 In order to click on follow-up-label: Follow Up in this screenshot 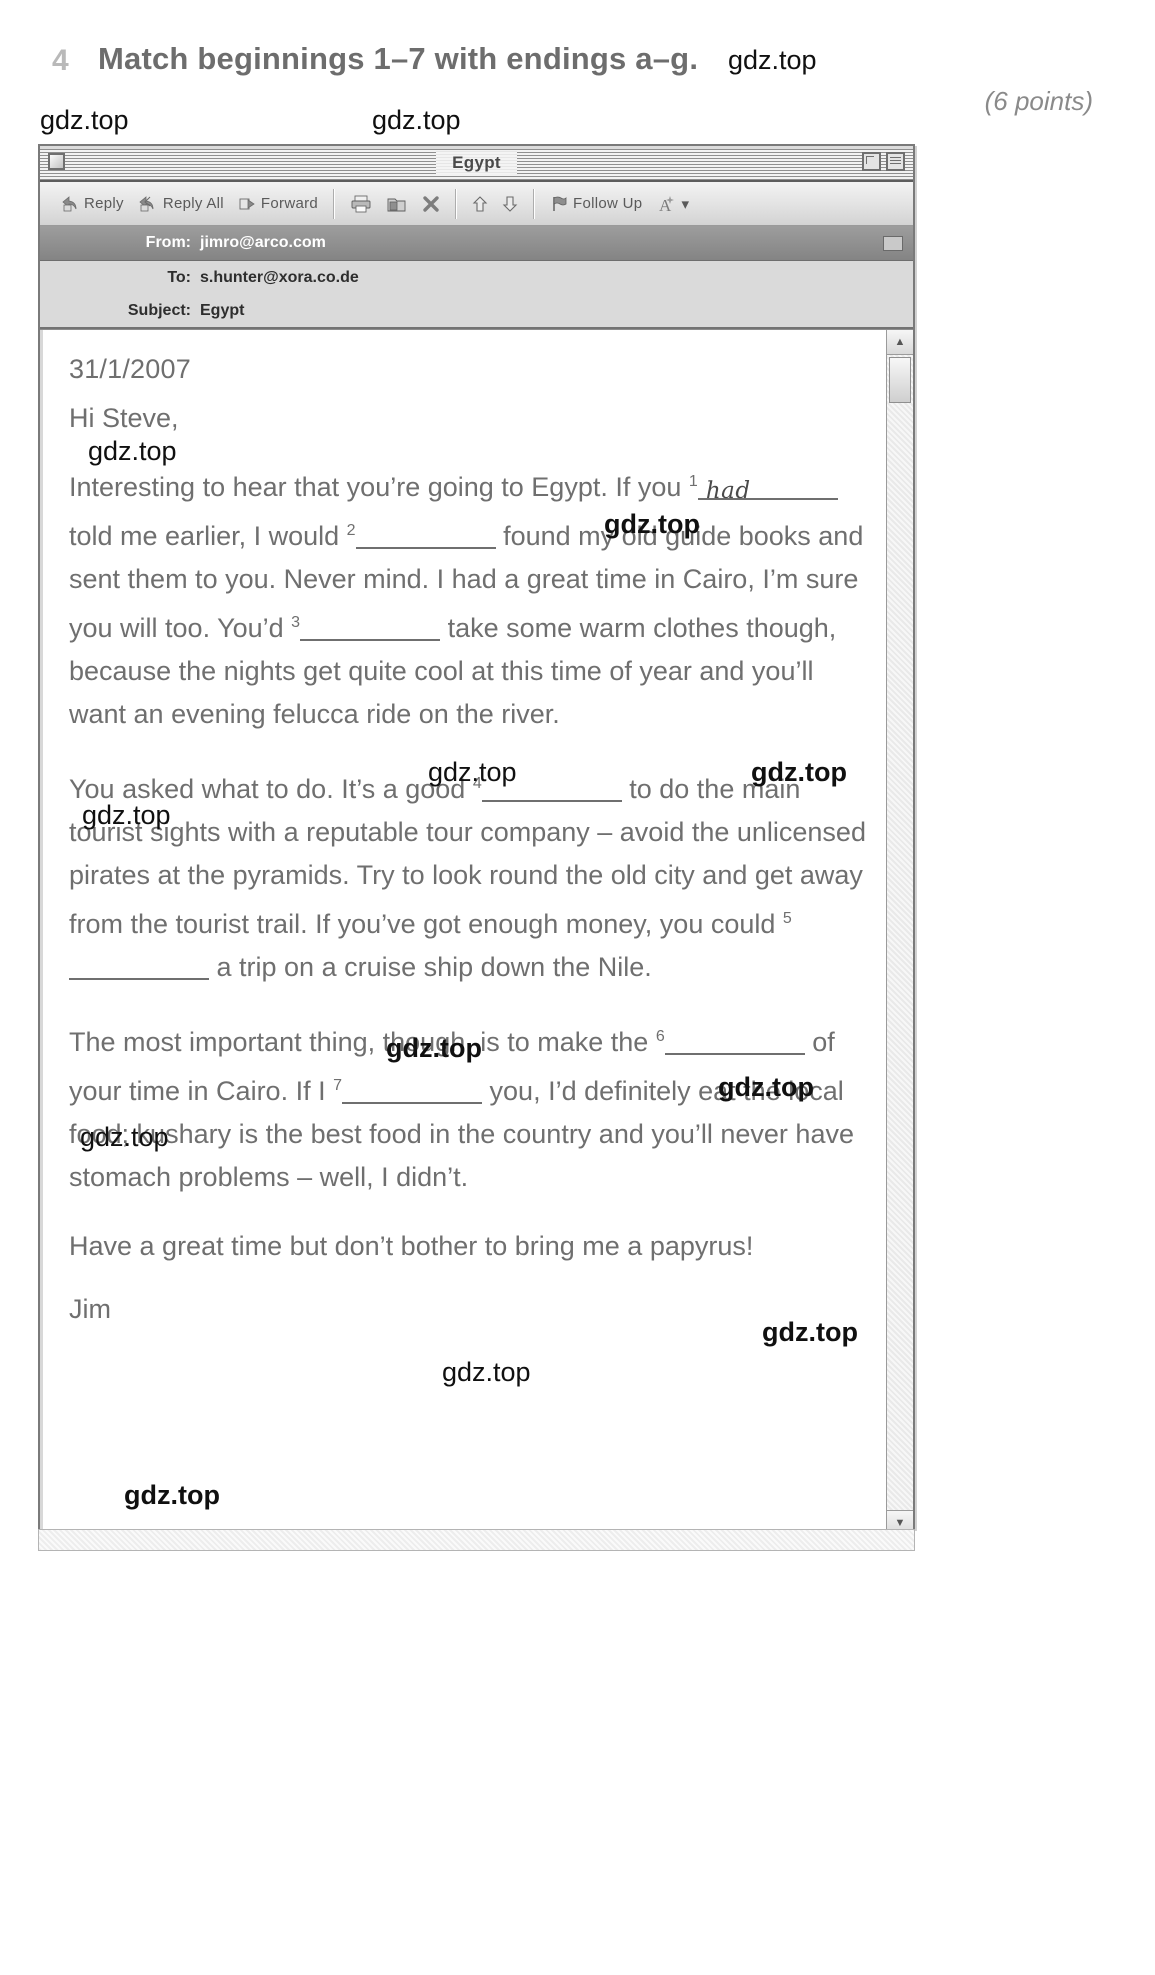, I will do `click(608, 203)`.